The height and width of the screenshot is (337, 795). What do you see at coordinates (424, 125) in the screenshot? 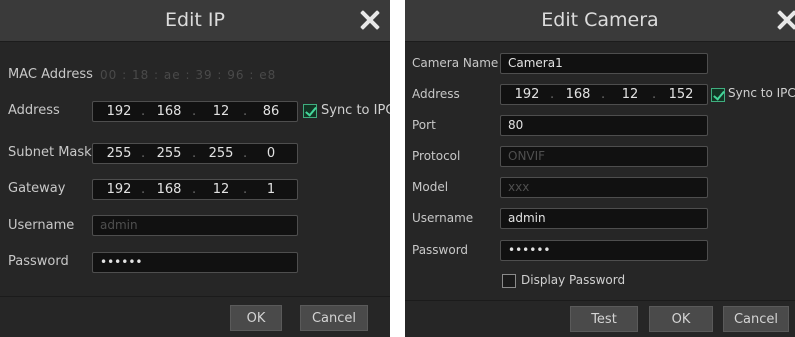
I see `port-label: Port` at bounding box center [424, 125].